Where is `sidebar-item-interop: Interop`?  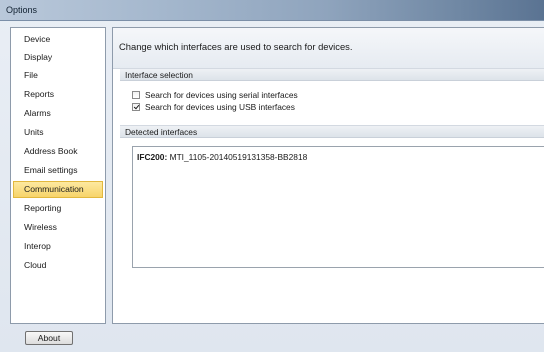
sidebar-item-interop: Interop is located at coordinates (58, 246).